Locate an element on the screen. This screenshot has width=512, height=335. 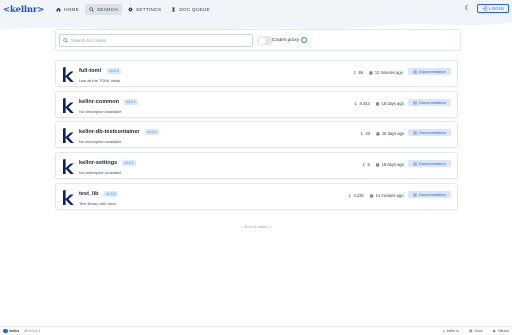
crate-name: kellnr-common is located at coordinates (99, 102).